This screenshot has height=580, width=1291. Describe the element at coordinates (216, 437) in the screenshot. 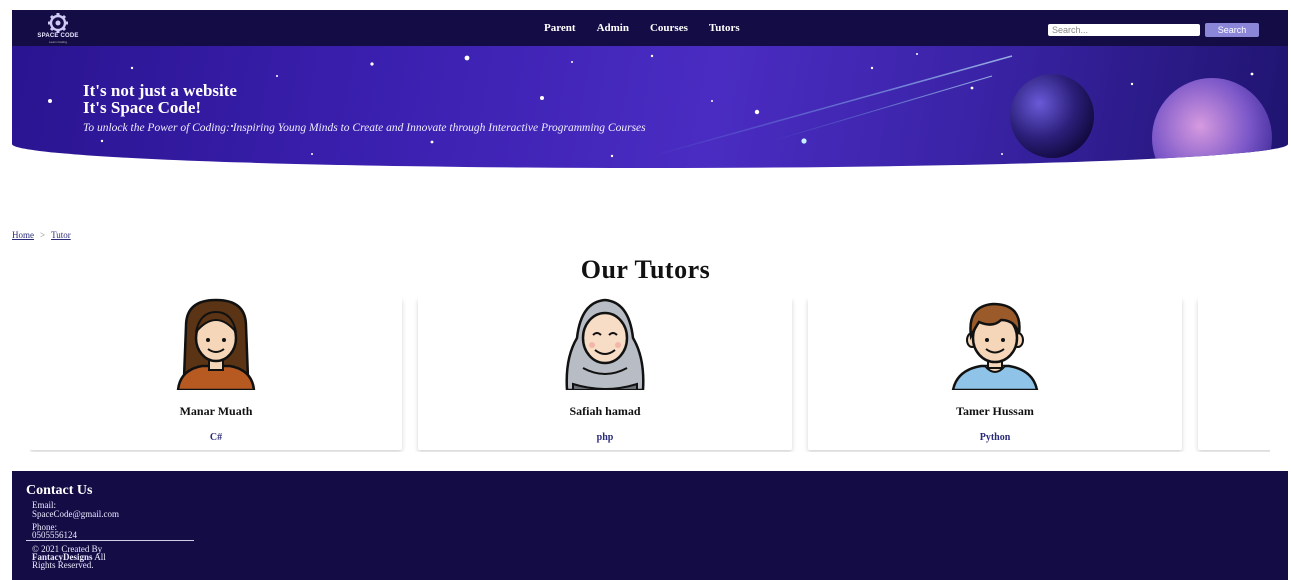

I see `tutor-course: C#` at that location.